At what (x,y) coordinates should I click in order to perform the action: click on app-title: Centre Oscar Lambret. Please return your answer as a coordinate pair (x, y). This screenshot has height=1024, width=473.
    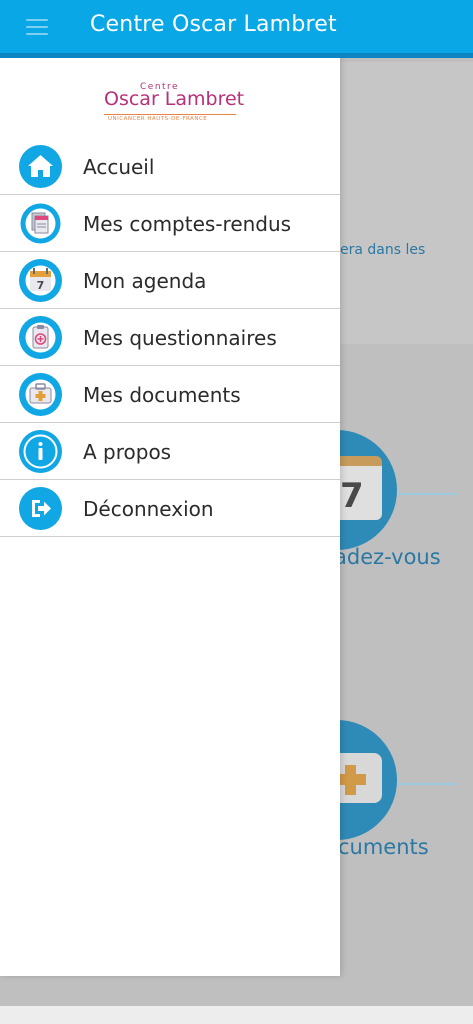
    Looking at the image, I should click on (213, 24).